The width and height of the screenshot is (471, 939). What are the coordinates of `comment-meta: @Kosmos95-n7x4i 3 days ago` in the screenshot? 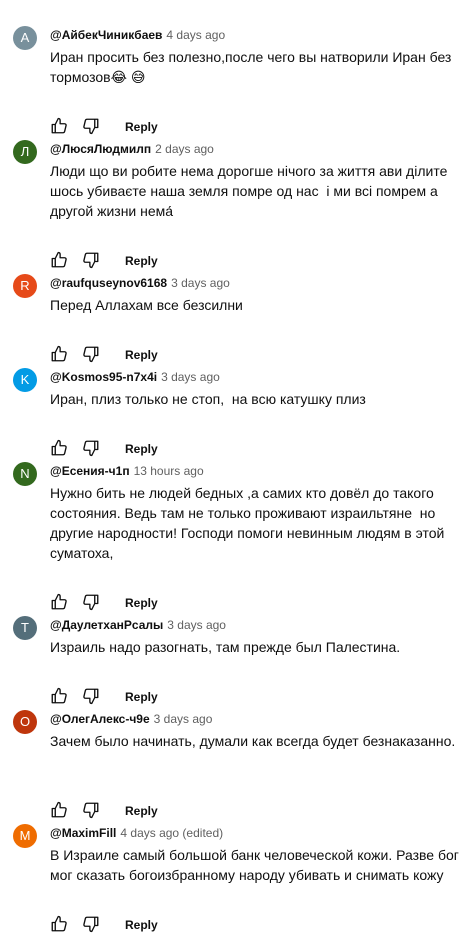 It's located at (135, 377).